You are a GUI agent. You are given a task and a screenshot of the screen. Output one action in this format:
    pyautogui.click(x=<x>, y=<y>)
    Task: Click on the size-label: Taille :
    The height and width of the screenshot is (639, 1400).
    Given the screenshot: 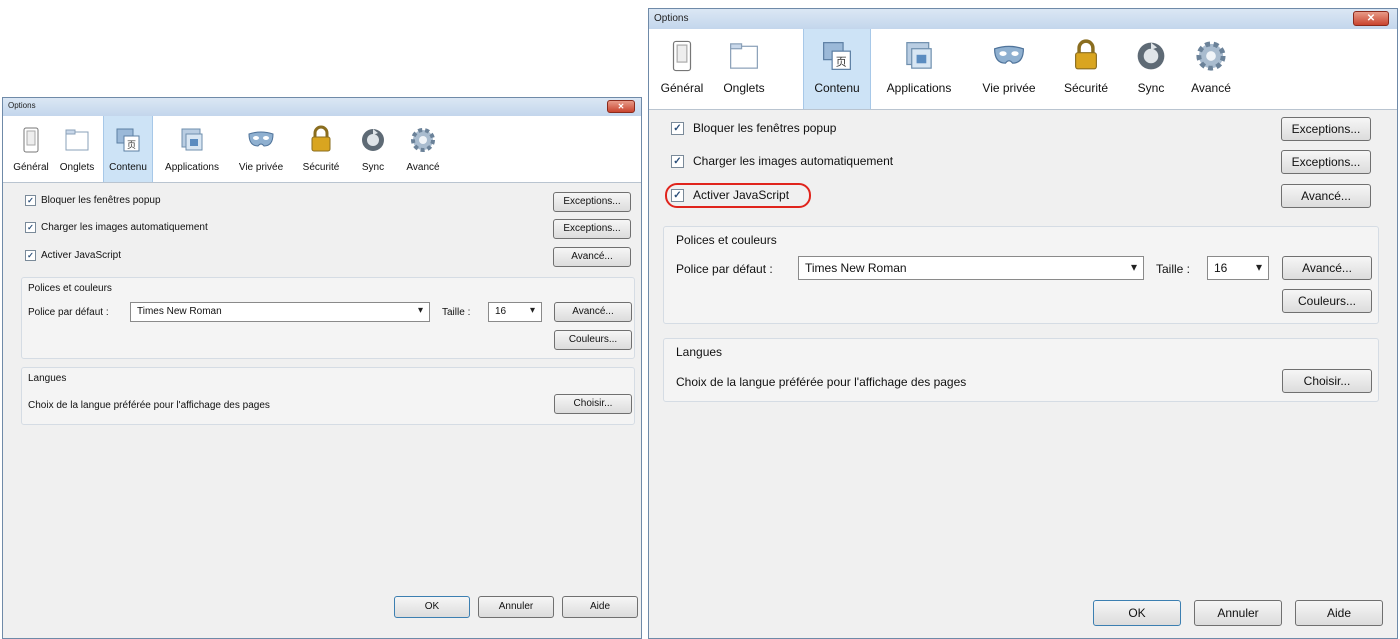 What is the action you would take?
    pyautogui.click(x=1173, y=269)
    